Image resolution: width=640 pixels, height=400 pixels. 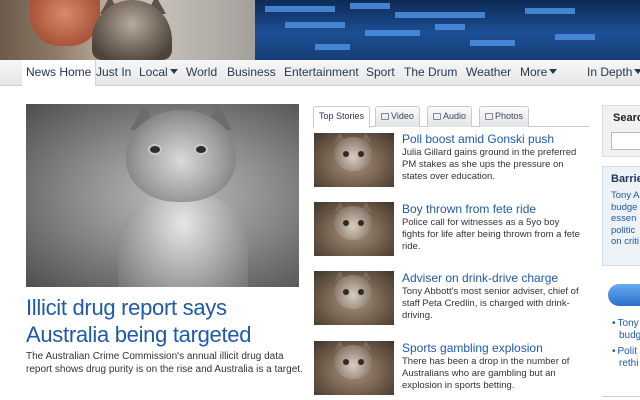 What do you see at coordinates (623, 230) in the screenshot?
I see `barrier-line: politic` at bounding box center [623, 230].